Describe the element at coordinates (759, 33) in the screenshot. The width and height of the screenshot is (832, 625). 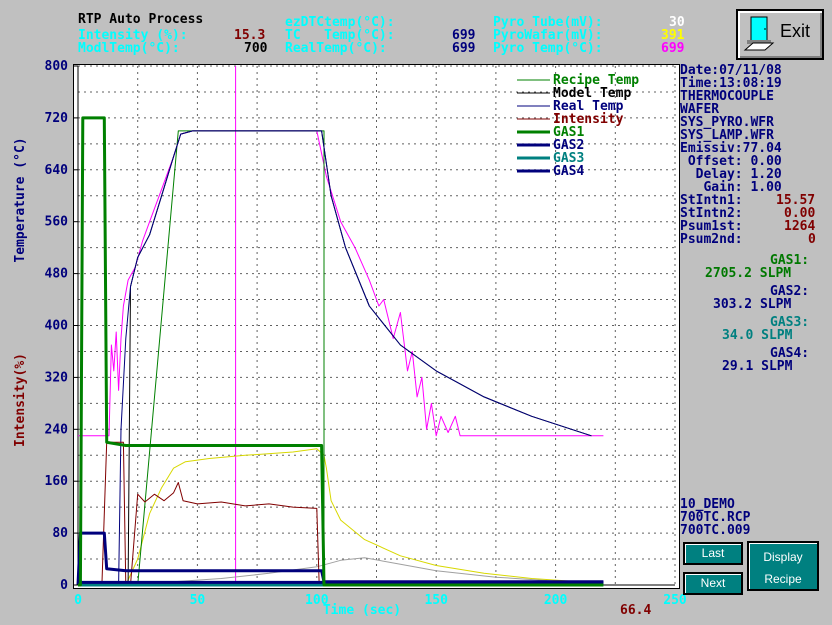
I see `exit-door-icon` at that location.